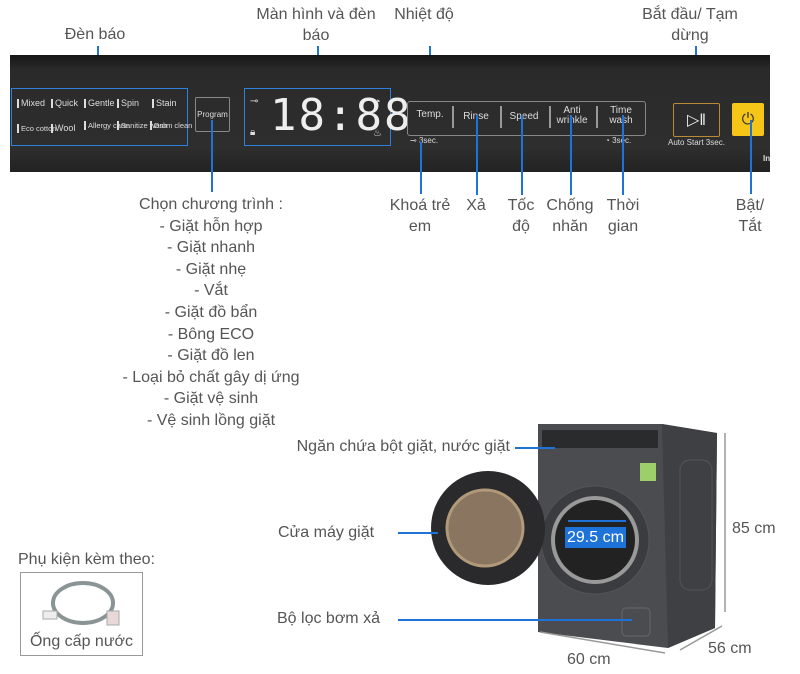  What do you see at coordinates (81, 603) in the screenshot?
I see `water-hose-image` at bounding box center [81, 603].